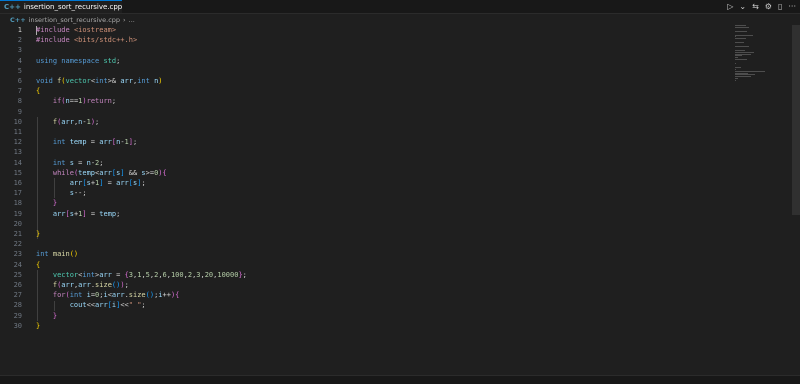  I want to click on code-line: 23 int main(), so click(360, 254).